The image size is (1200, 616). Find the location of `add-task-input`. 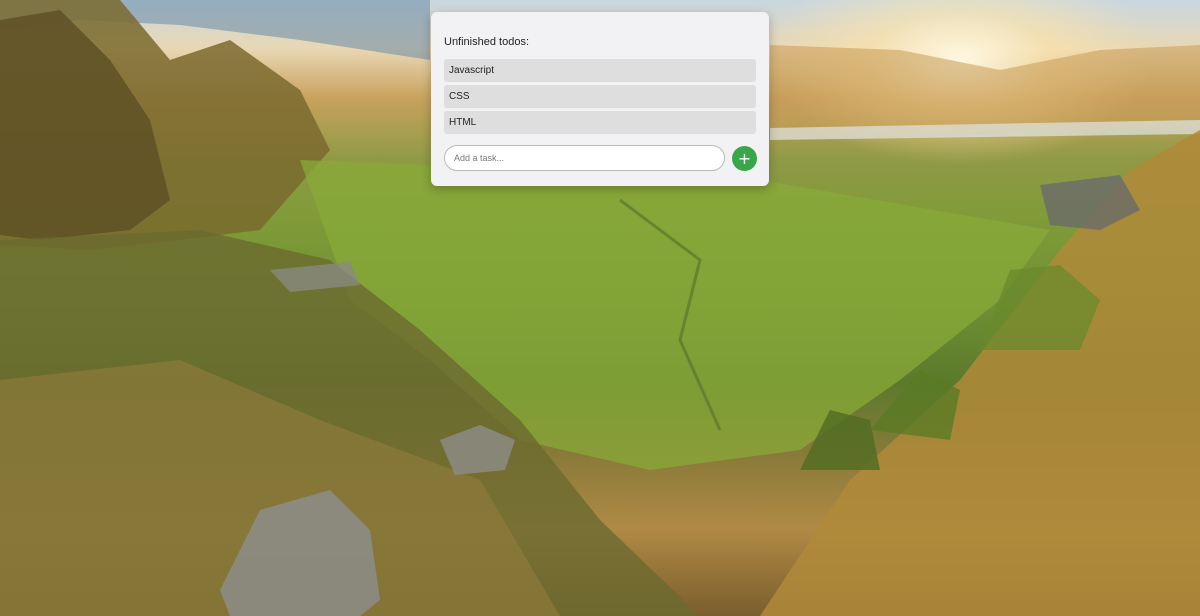

add-task-input is located at coordinates (584, 158).